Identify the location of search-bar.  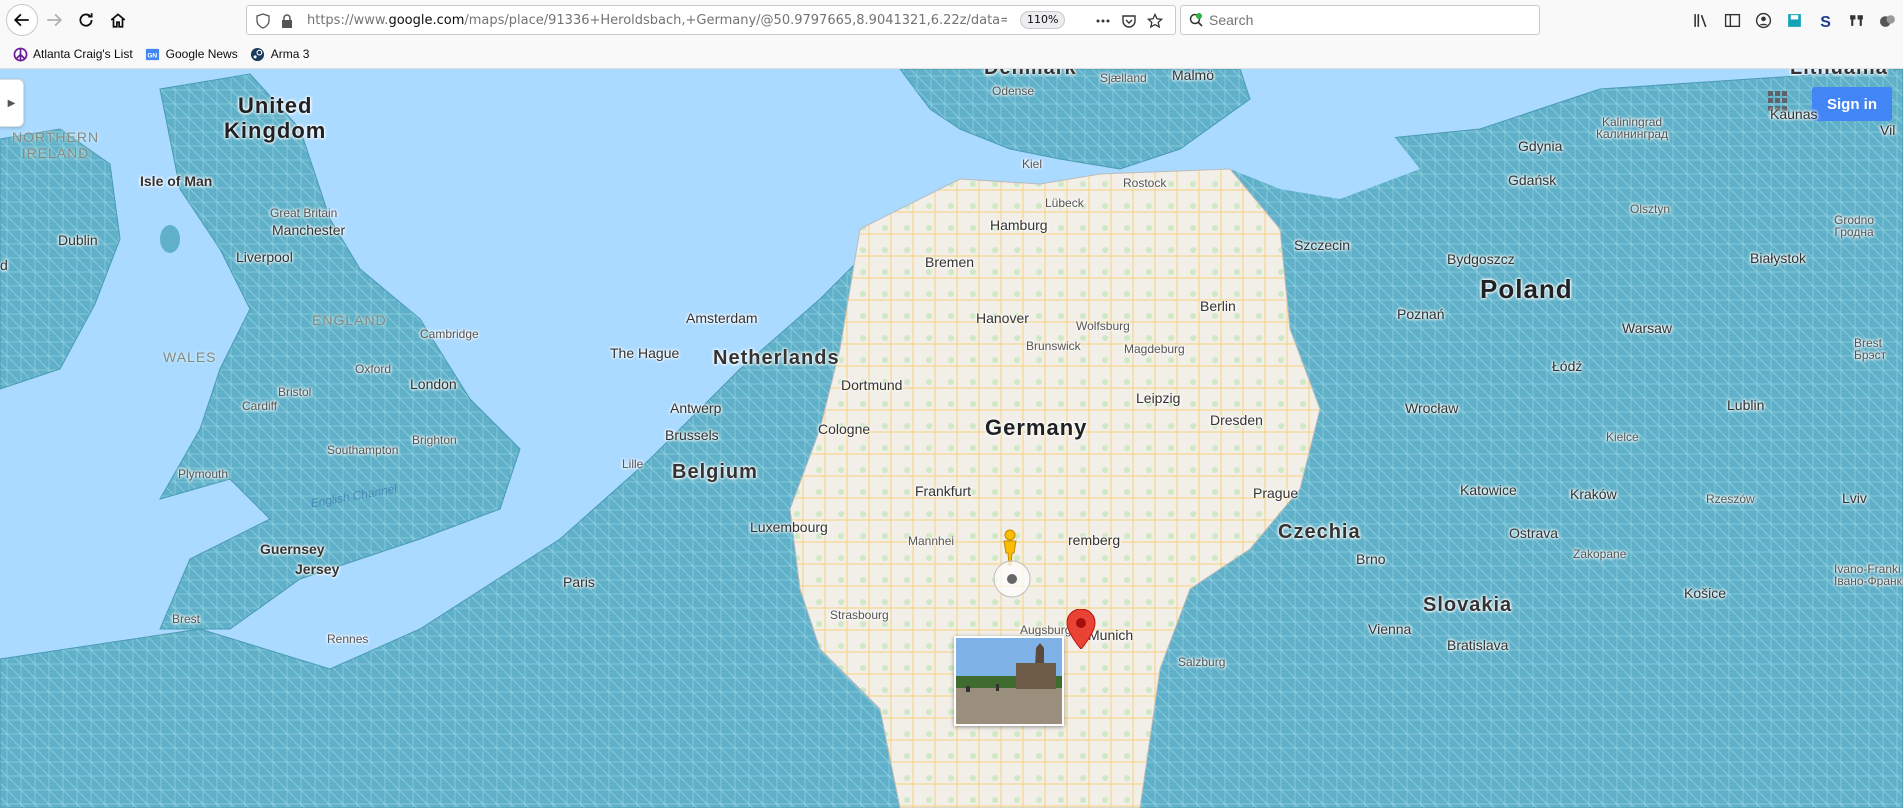
(1360, 20).